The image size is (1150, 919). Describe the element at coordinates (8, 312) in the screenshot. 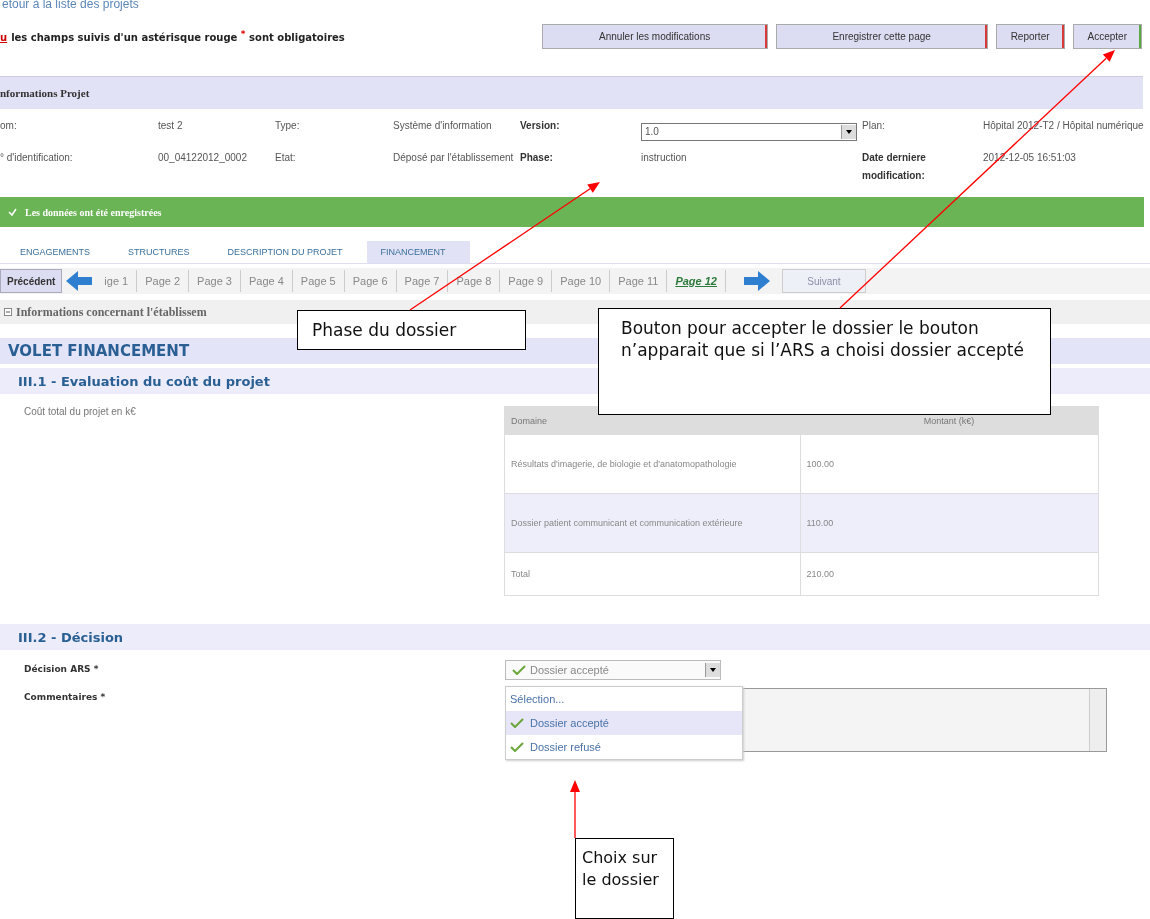

I see `collapse-icon` at that location.